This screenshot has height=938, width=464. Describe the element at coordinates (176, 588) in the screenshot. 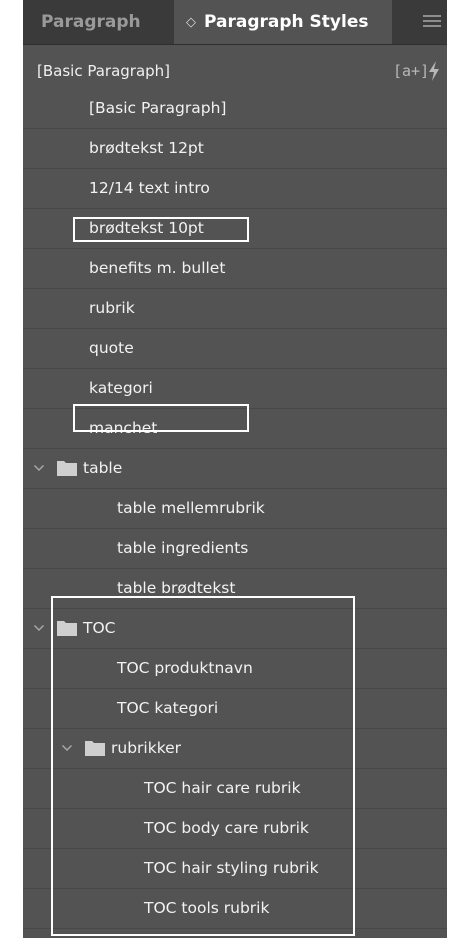

I see `style-item-label: table brødtekst` at that location.